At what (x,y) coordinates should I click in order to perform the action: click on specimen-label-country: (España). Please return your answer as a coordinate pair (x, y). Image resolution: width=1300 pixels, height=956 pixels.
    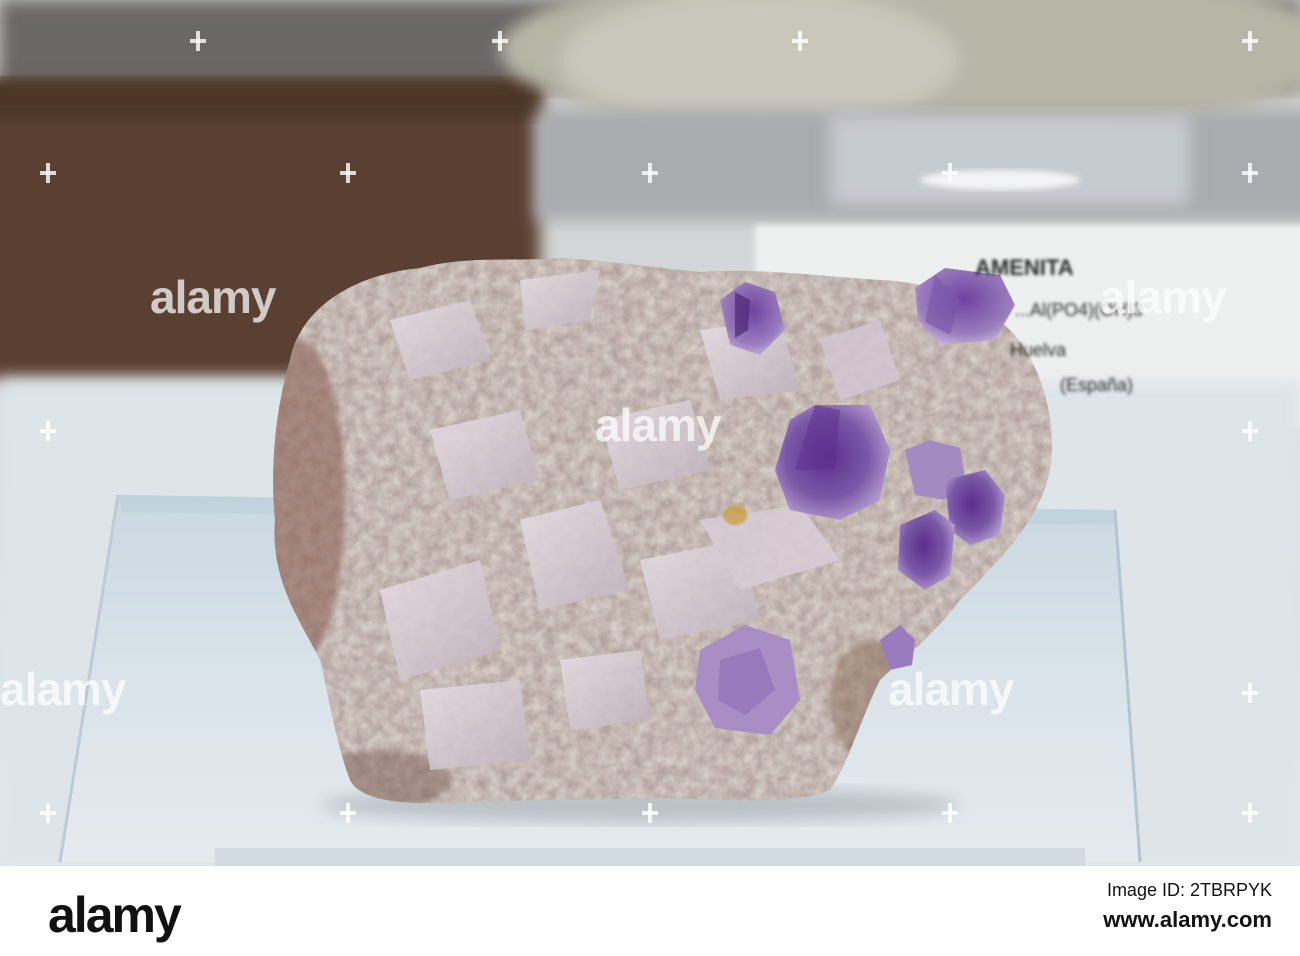
    Looking at the image, I should click on (1097, 385).